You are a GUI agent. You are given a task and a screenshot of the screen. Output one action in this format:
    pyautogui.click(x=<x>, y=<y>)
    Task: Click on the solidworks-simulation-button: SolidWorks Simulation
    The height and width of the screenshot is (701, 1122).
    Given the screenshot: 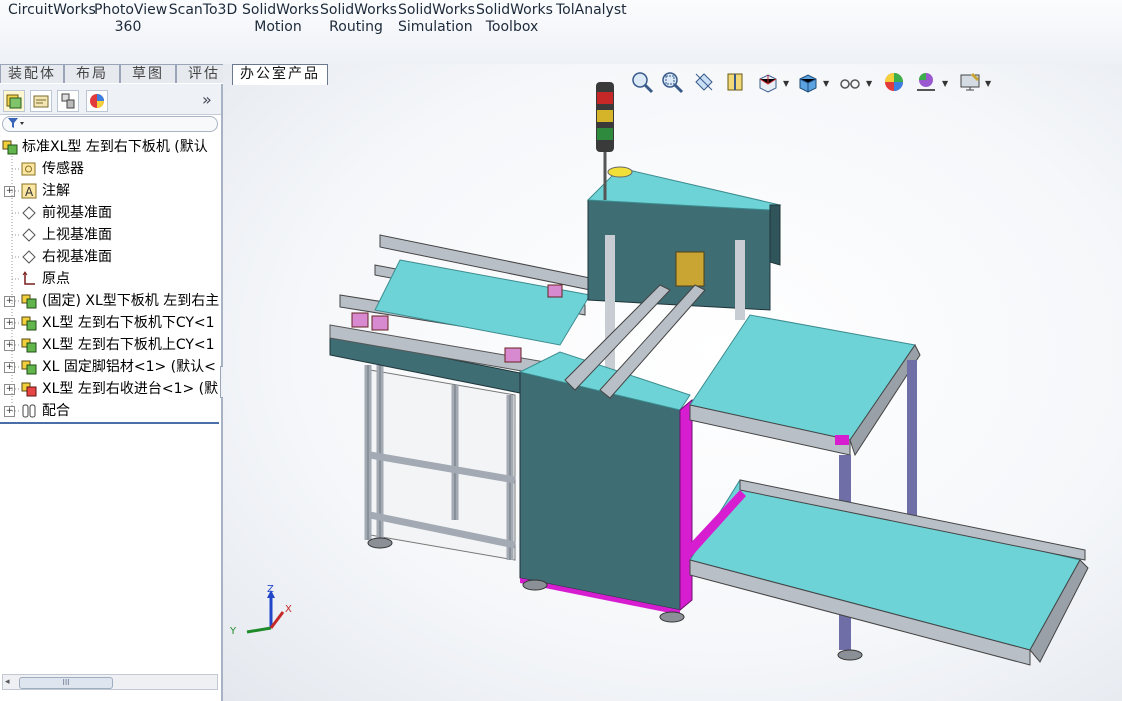 What is the action you would take?
    pyautogui.click(x=436, y=19)
    